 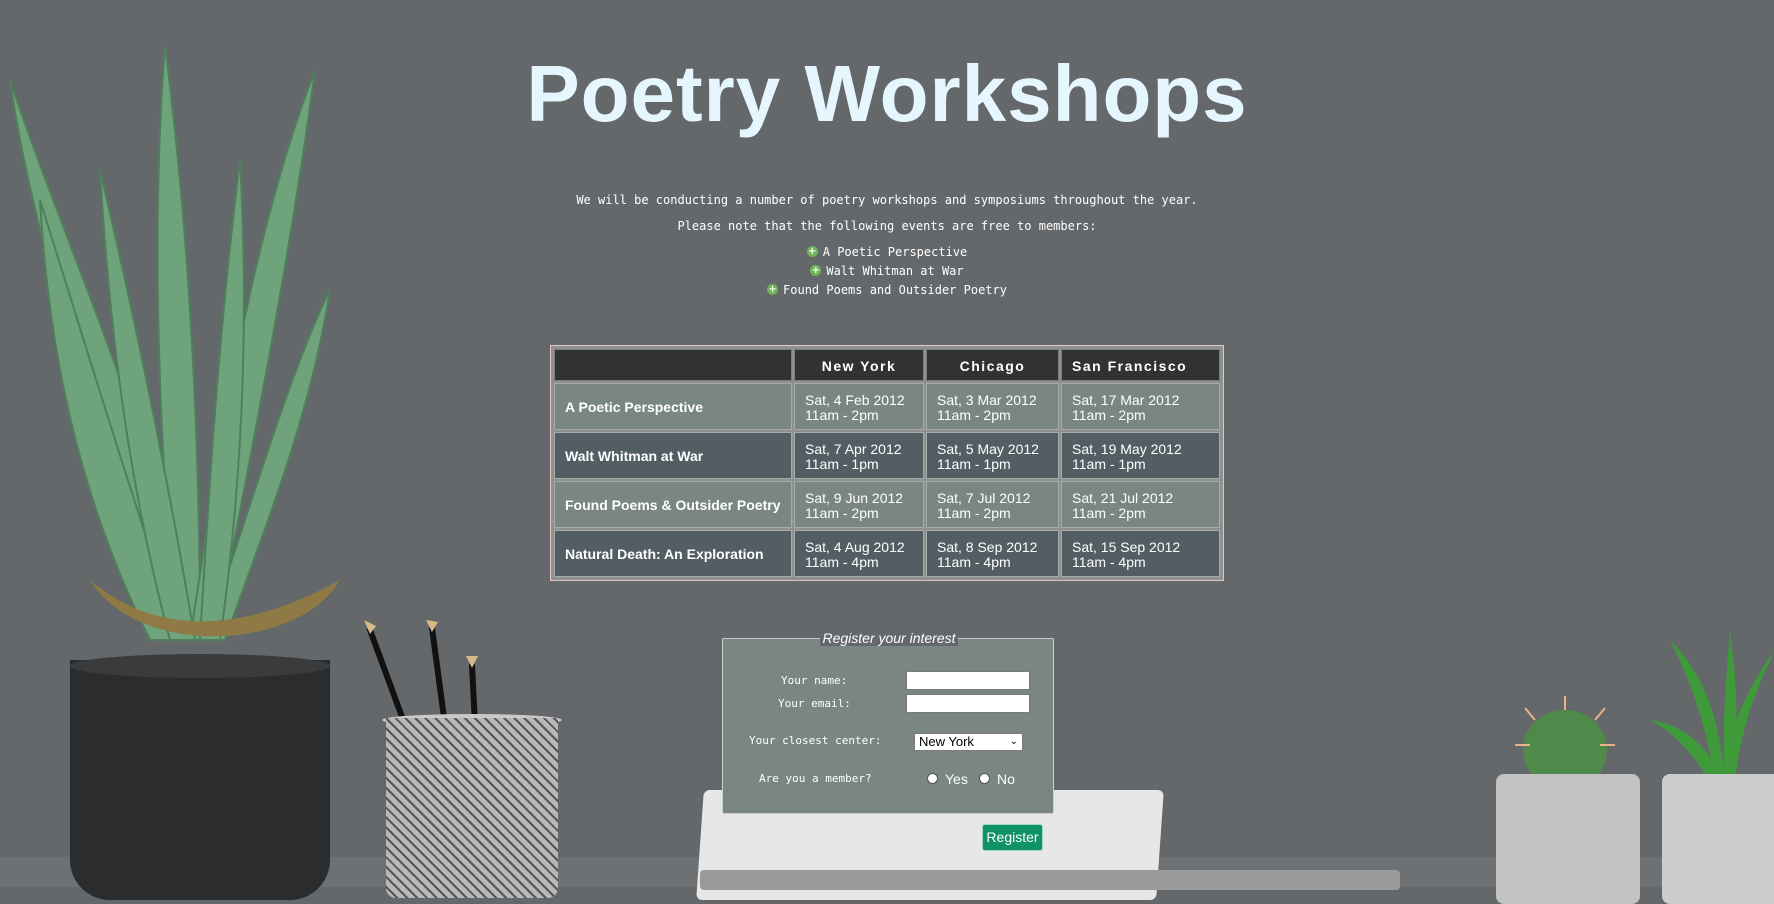 I want to click on succulent-image, so click(x=1712, y=705).